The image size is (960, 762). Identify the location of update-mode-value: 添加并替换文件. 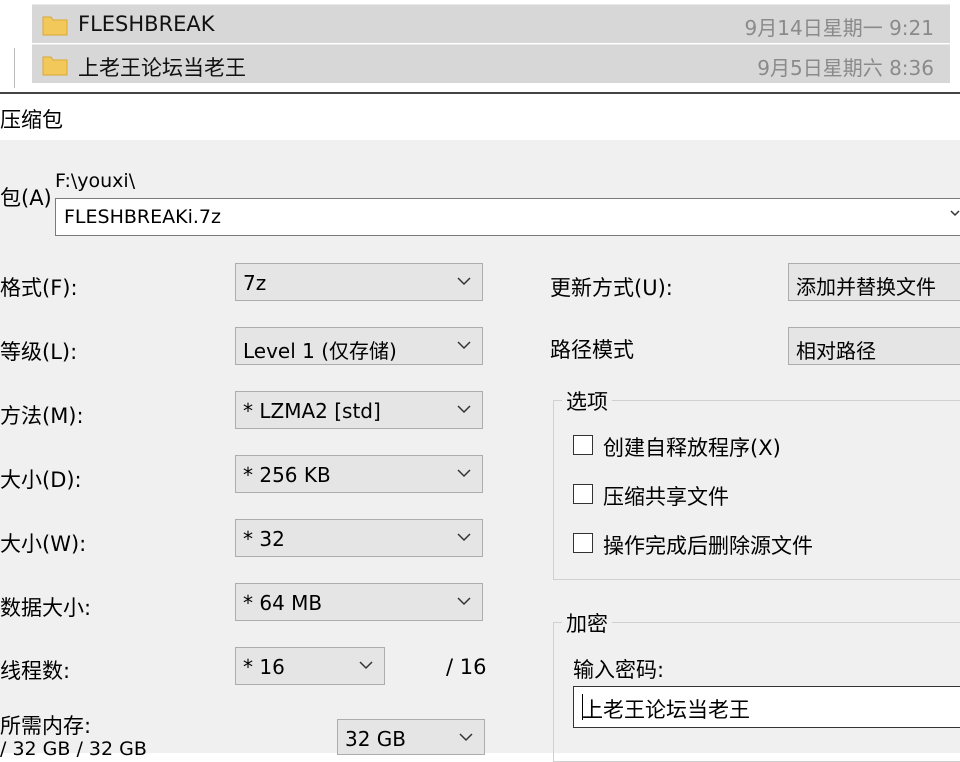
(866, 287).